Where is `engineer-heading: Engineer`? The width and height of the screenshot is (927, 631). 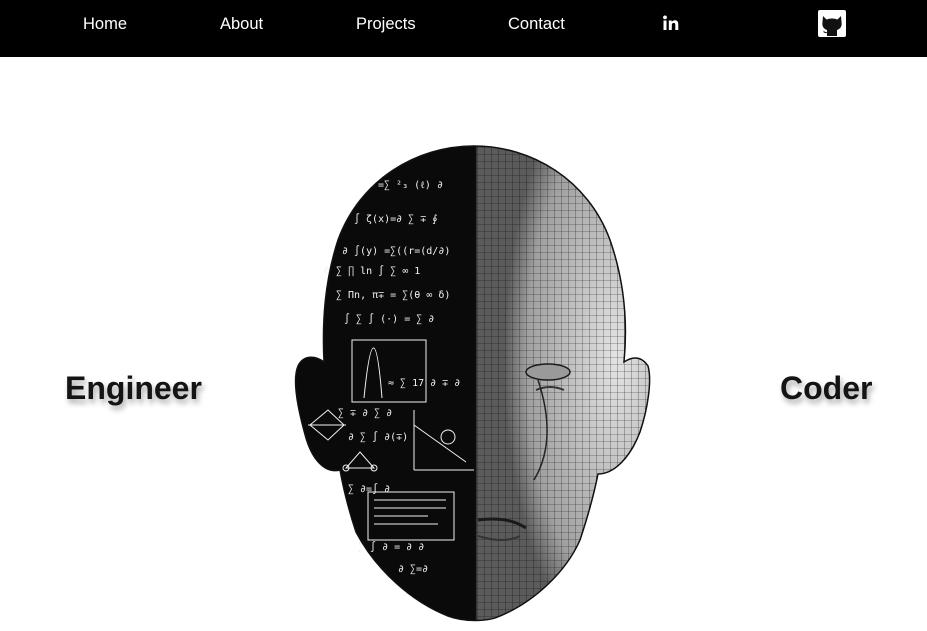
engineer-heading: Engineer is located at coordinates (133, 388).